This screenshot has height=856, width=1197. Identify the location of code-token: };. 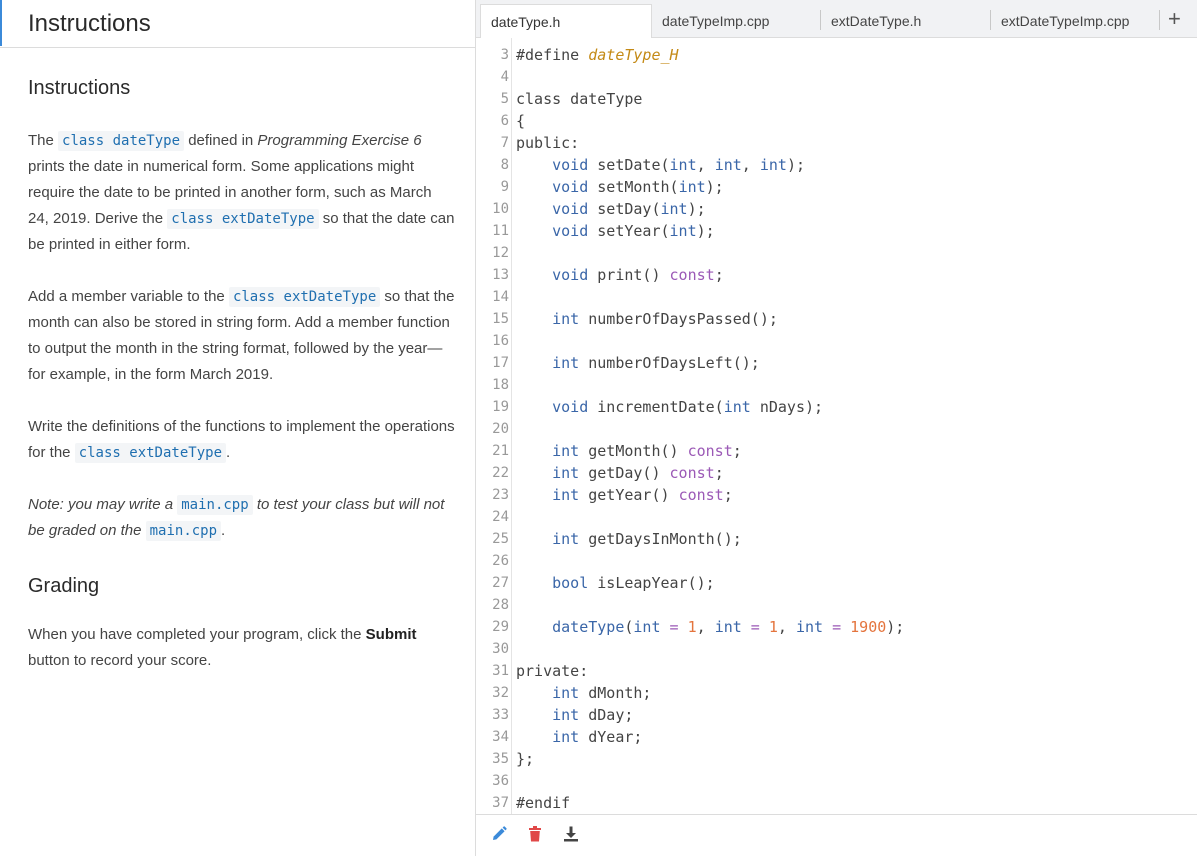
(525, 759).